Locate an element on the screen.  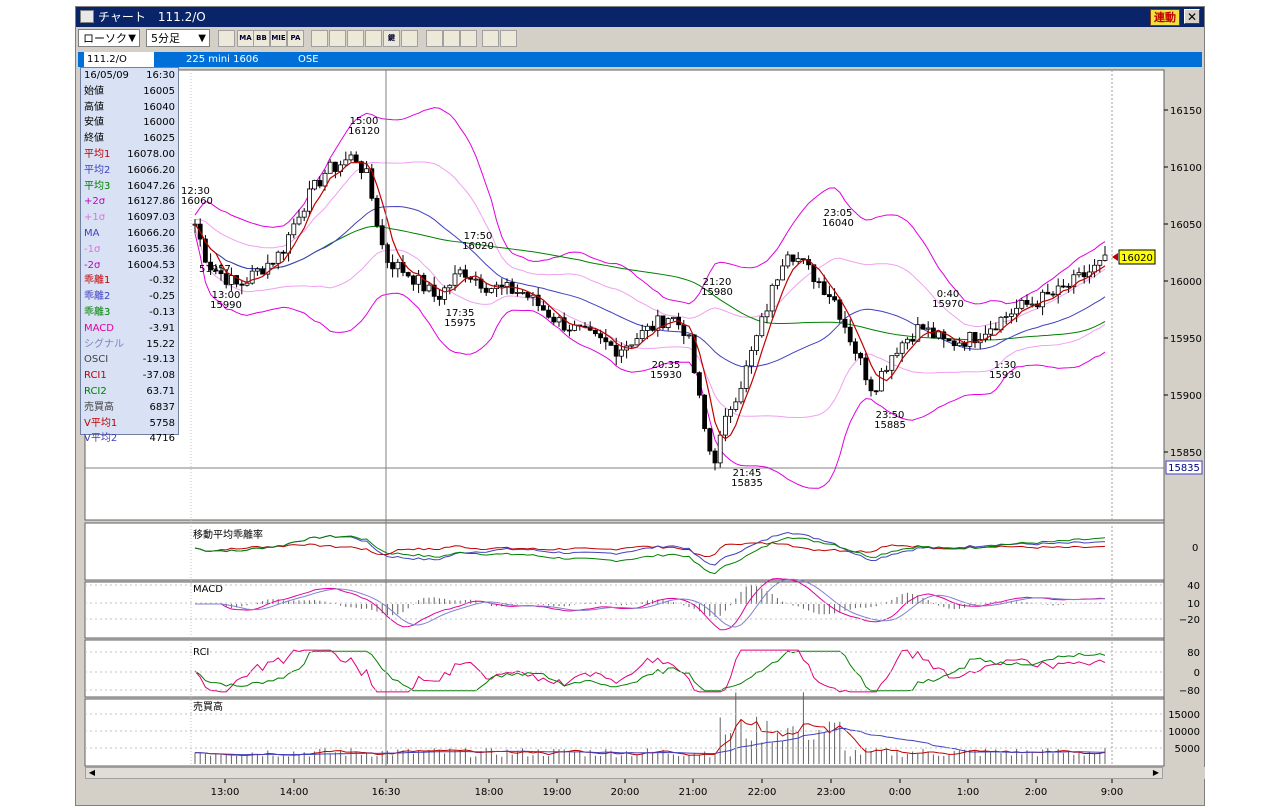
data-panel-key: MA is located at coordinates (92, 233).